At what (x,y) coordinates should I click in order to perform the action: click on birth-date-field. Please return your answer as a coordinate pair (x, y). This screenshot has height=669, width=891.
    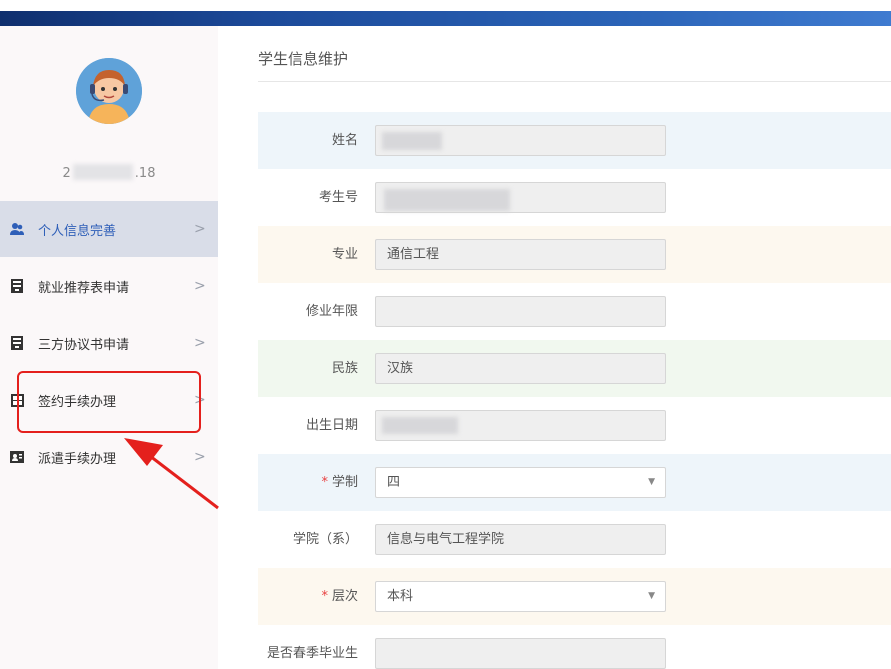
    Looking at the image, I should click on (520, 425).